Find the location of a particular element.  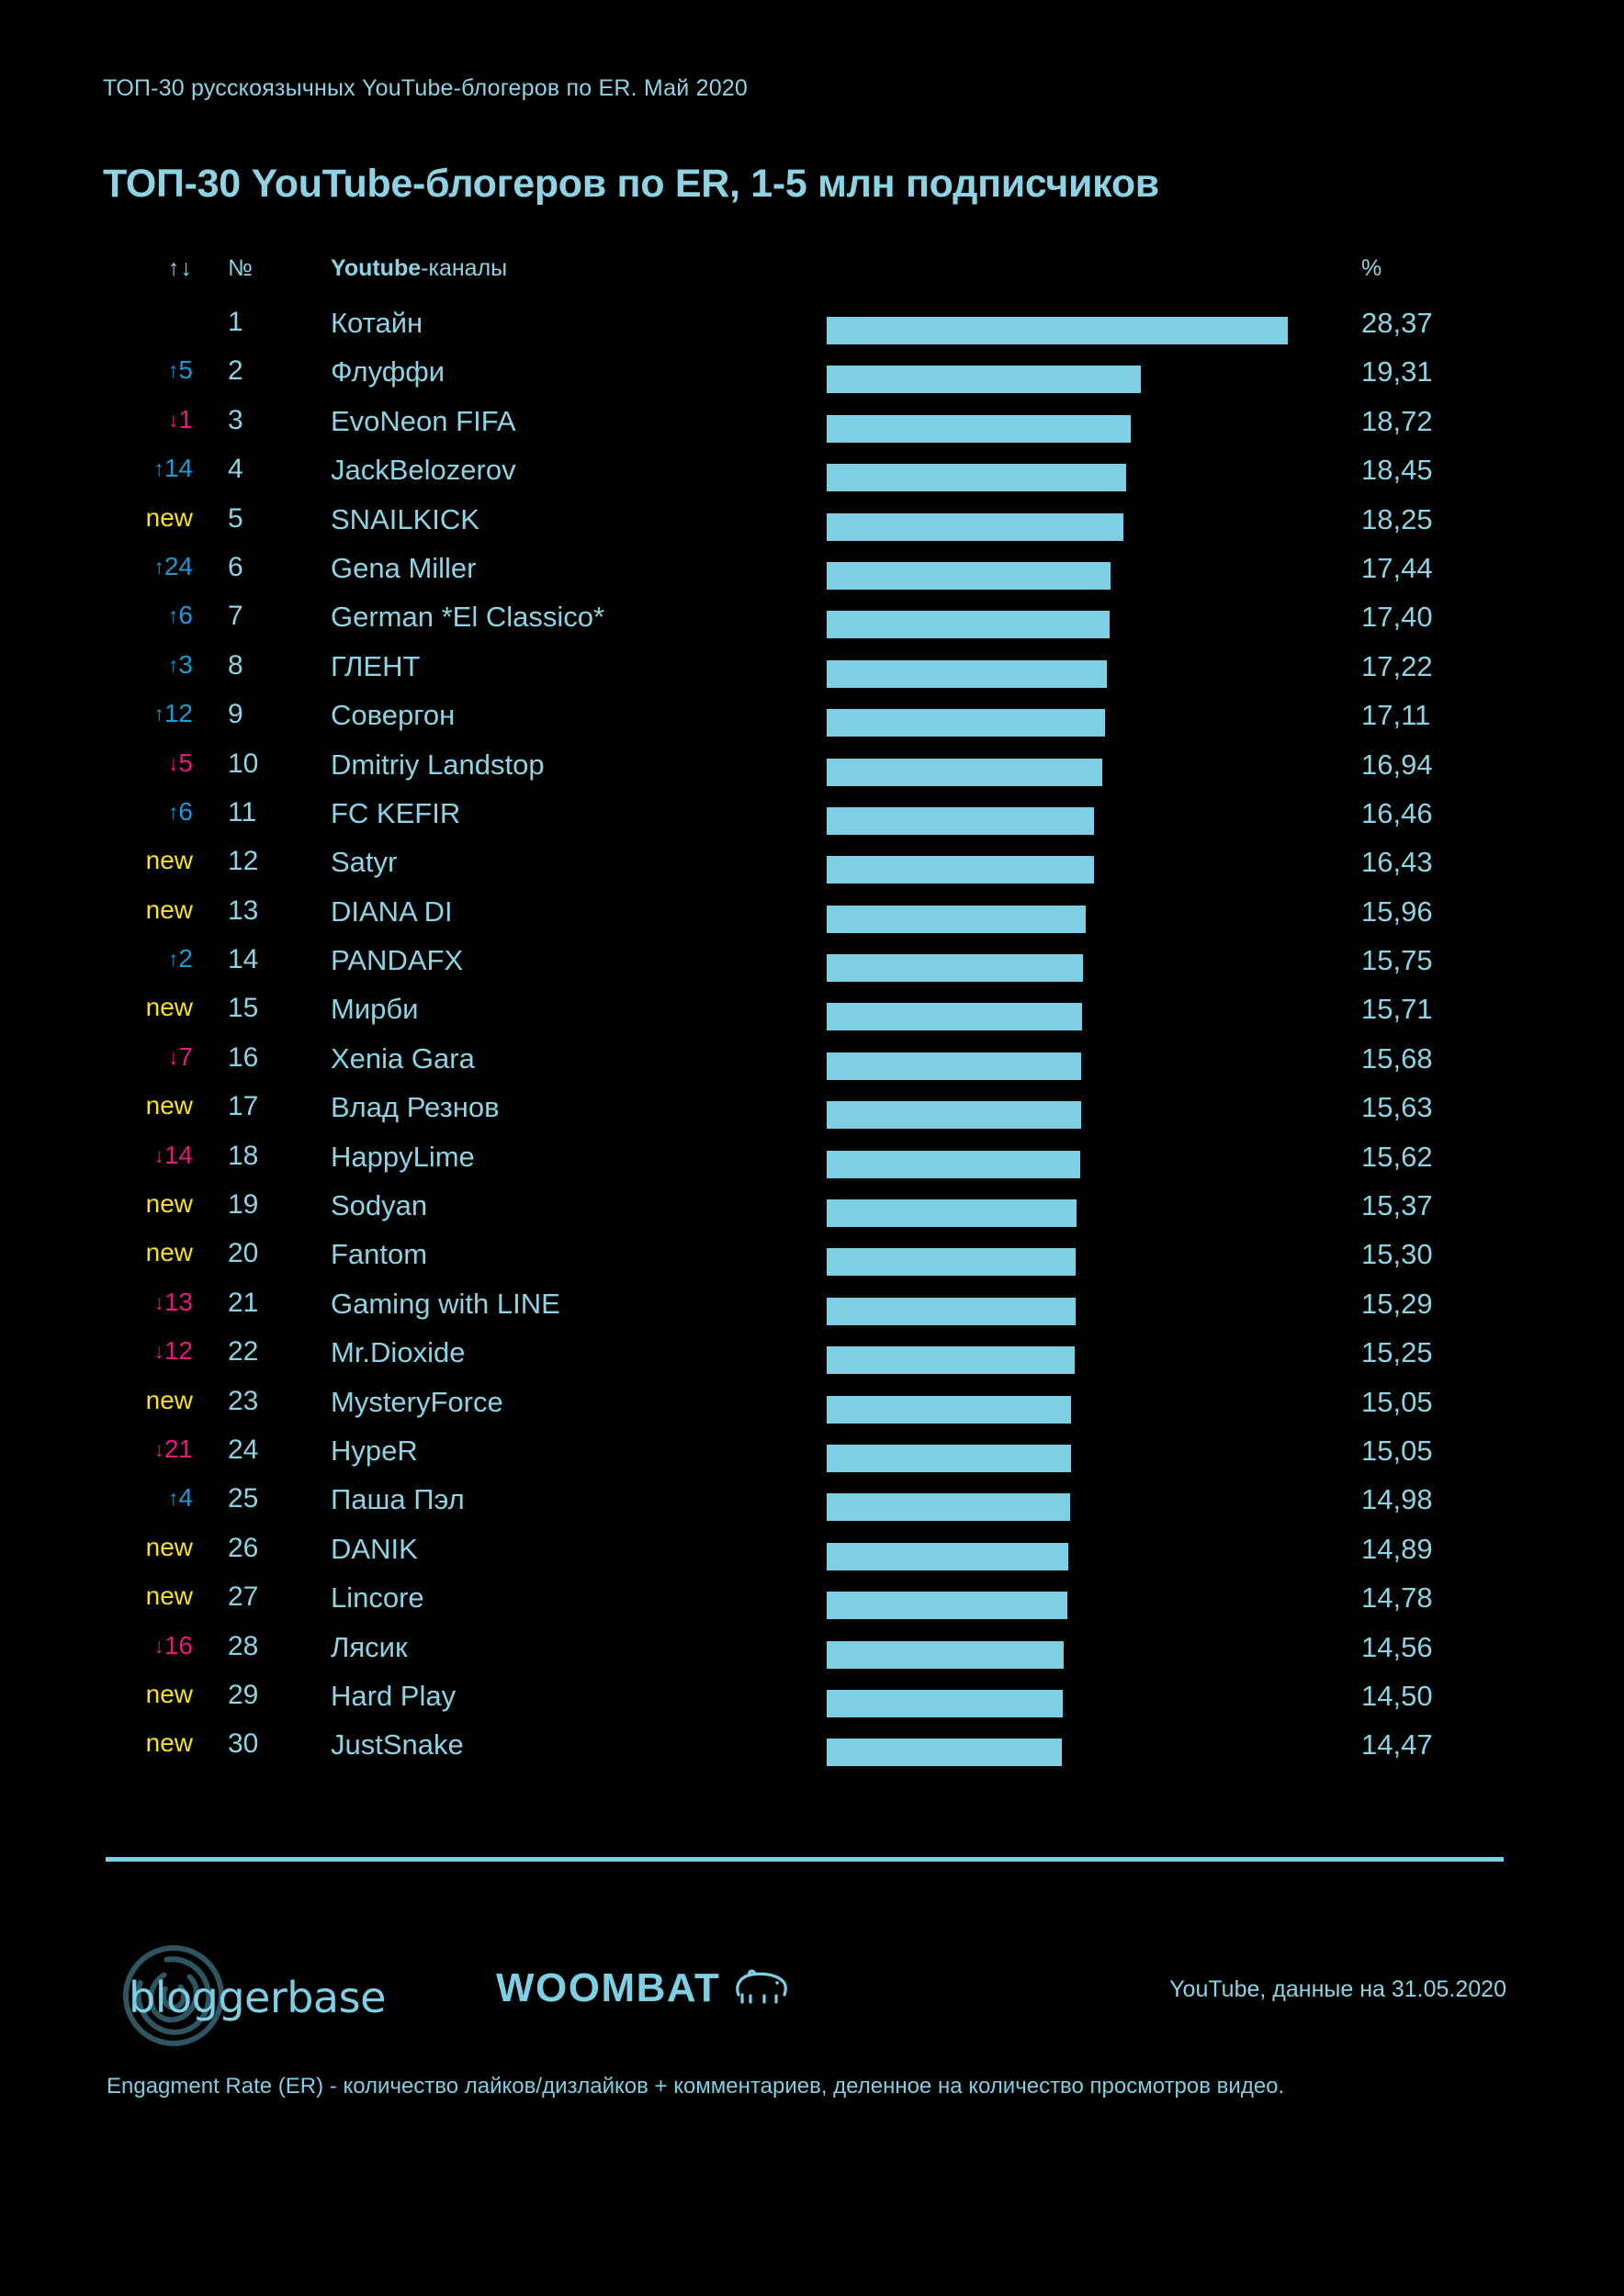

table-row: ↑6 7 German *El Classico* 17,40 is located at coordinates (812, 625).